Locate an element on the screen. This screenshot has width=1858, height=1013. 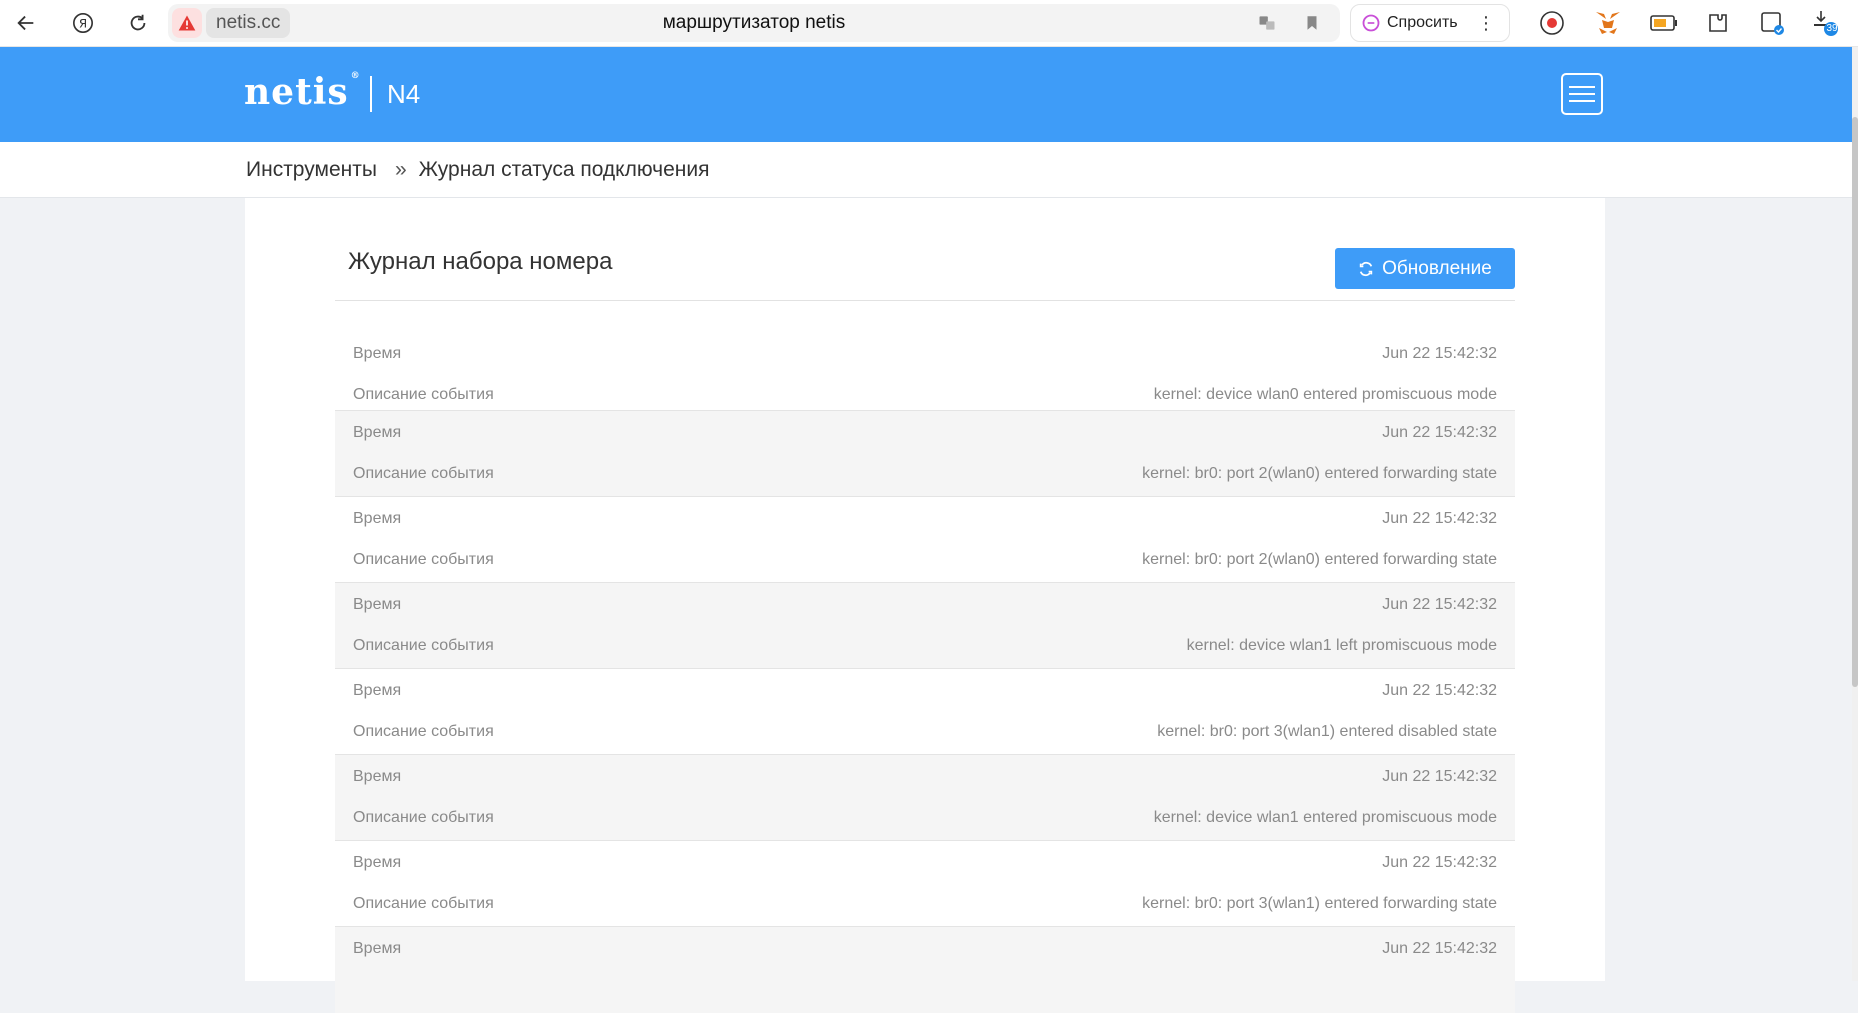
logo-trademark: ® is located at coordinates (355, 76).